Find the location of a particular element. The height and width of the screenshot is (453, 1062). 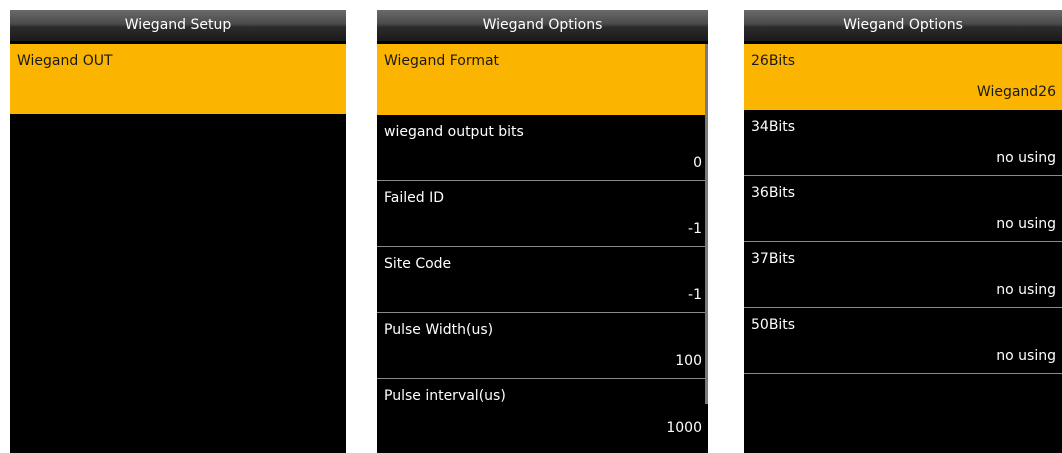

format-label: 34Bits is located at coordinates (773, 127).